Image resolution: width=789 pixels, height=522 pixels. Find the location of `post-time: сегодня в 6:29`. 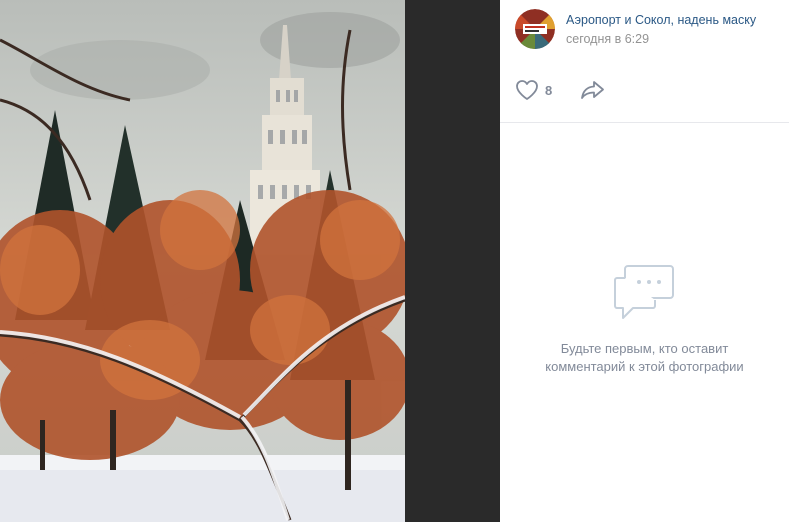

post-time: сегодня в 6:29 is located at coordinates (607, 39).